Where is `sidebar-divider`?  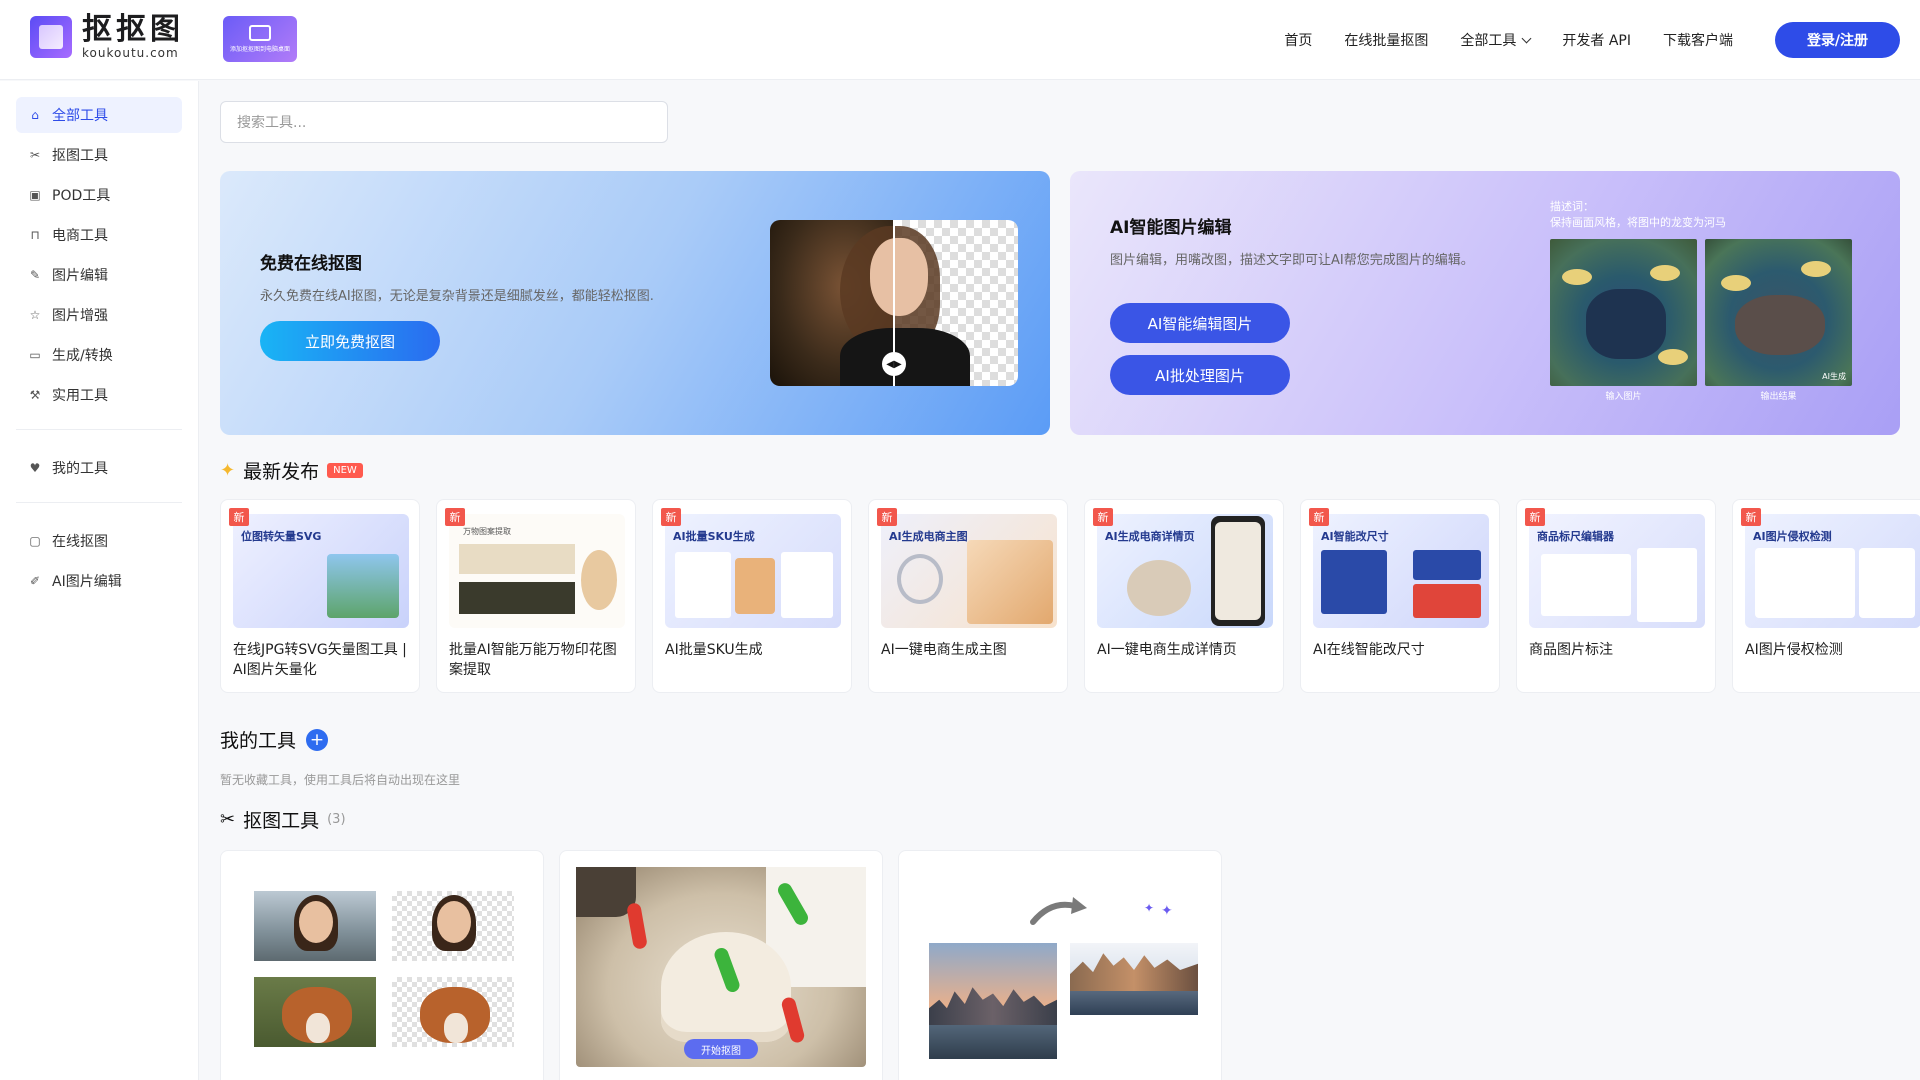 sidebar-divider is located at coordinates (99, 502).